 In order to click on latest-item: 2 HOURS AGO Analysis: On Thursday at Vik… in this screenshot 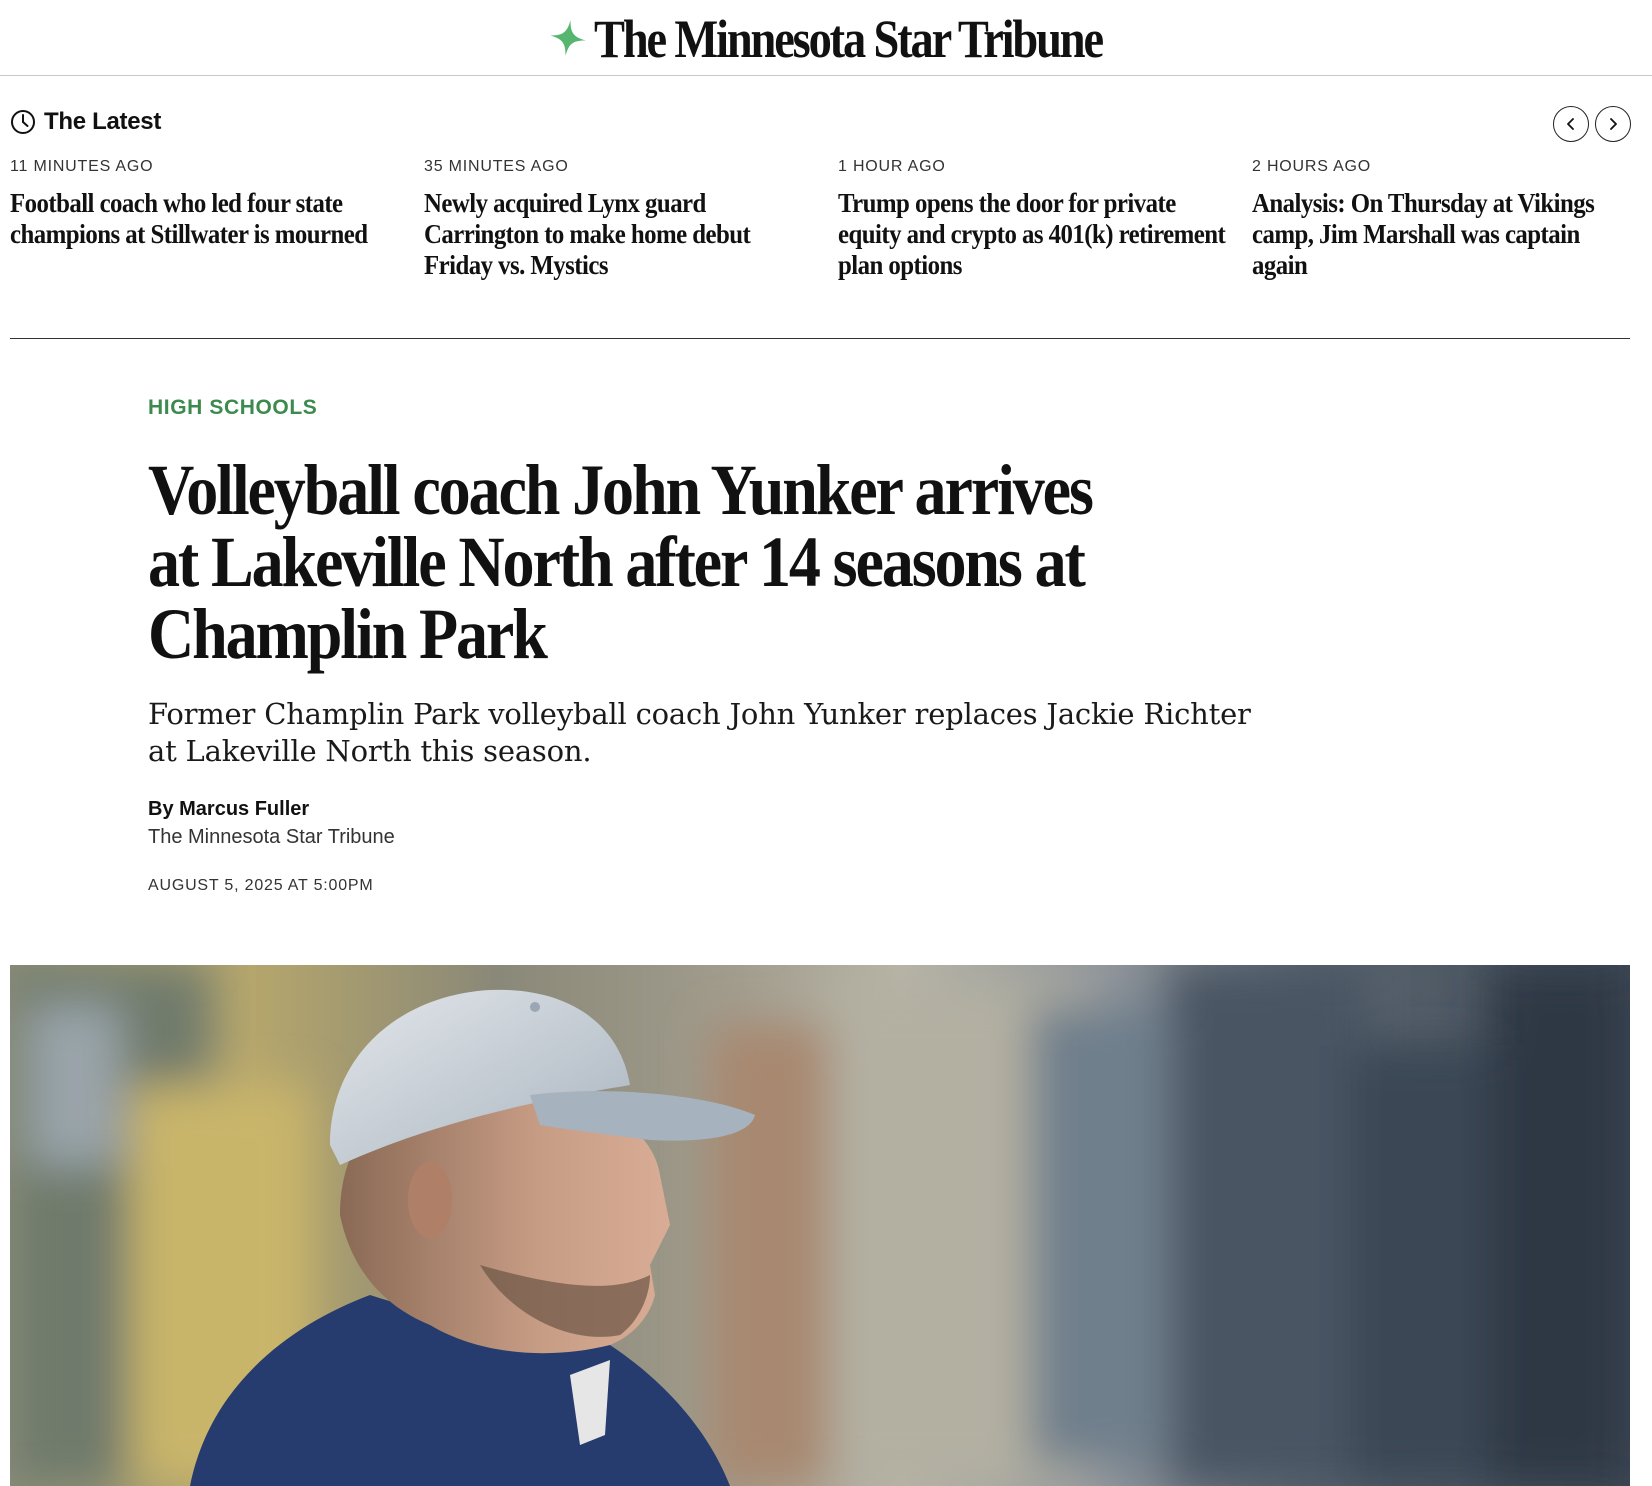, I will do `click(1447, 219)`.